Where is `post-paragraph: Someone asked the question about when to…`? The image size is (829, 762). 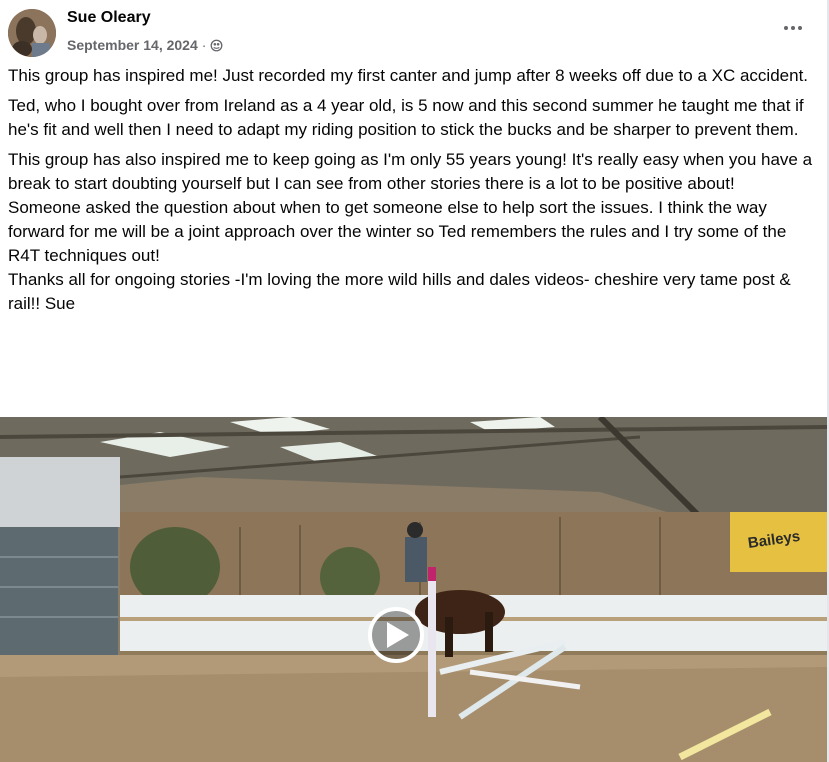 post-paragraph: Someone asked the question about when to… is located at coordinates (397, 231).